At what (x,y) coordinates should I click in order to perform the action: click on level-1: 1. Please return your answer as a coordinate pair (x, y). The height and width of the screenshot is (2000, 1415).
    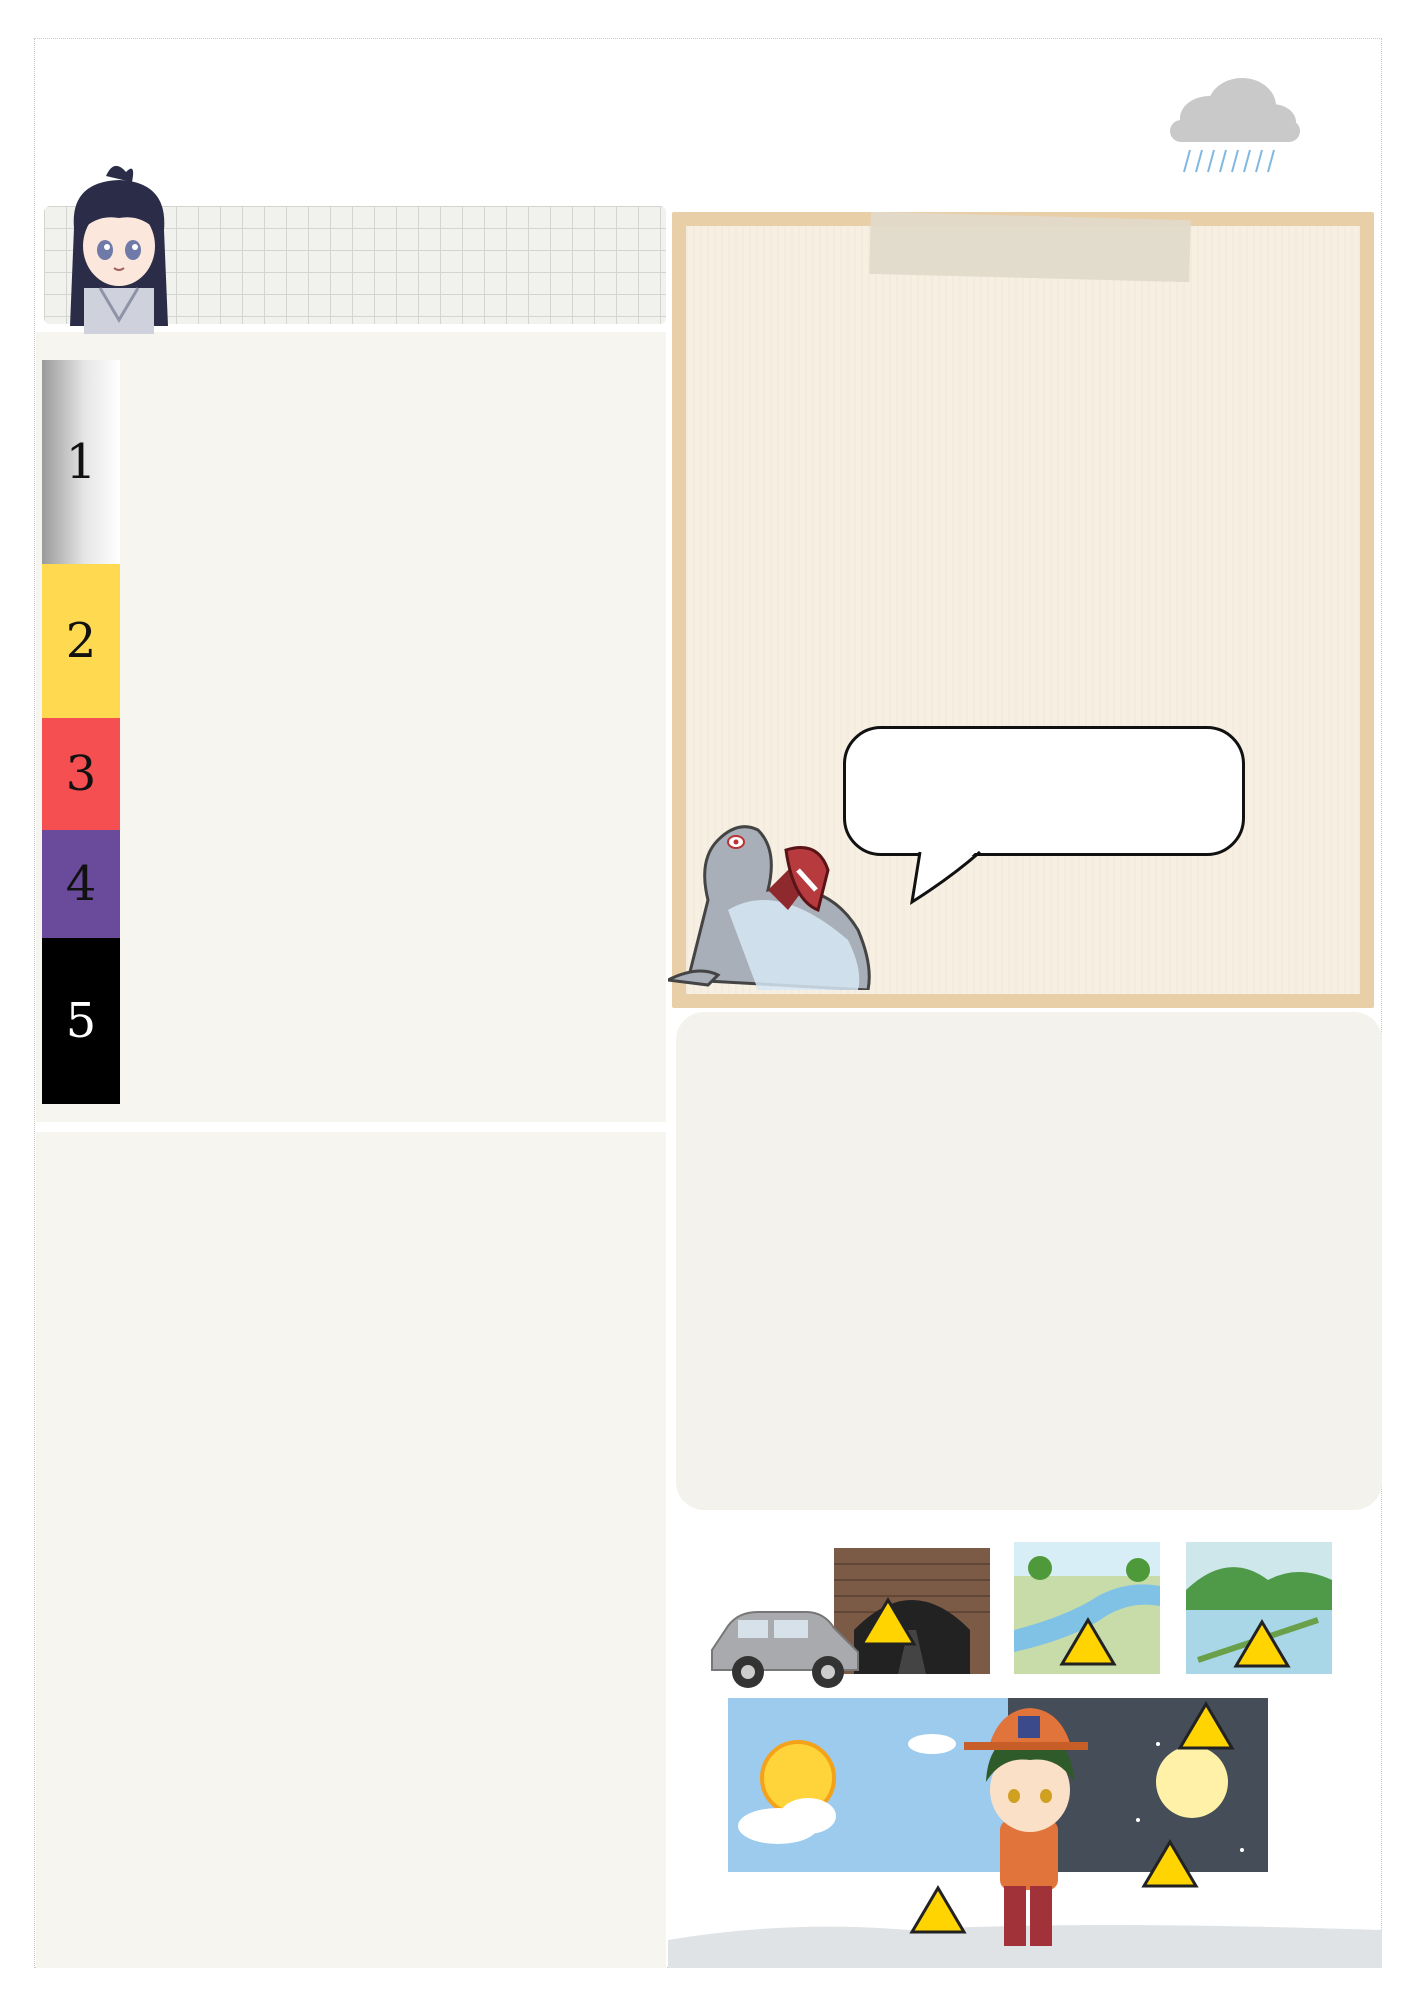
    Looking at the image, I should click on (81, 462).